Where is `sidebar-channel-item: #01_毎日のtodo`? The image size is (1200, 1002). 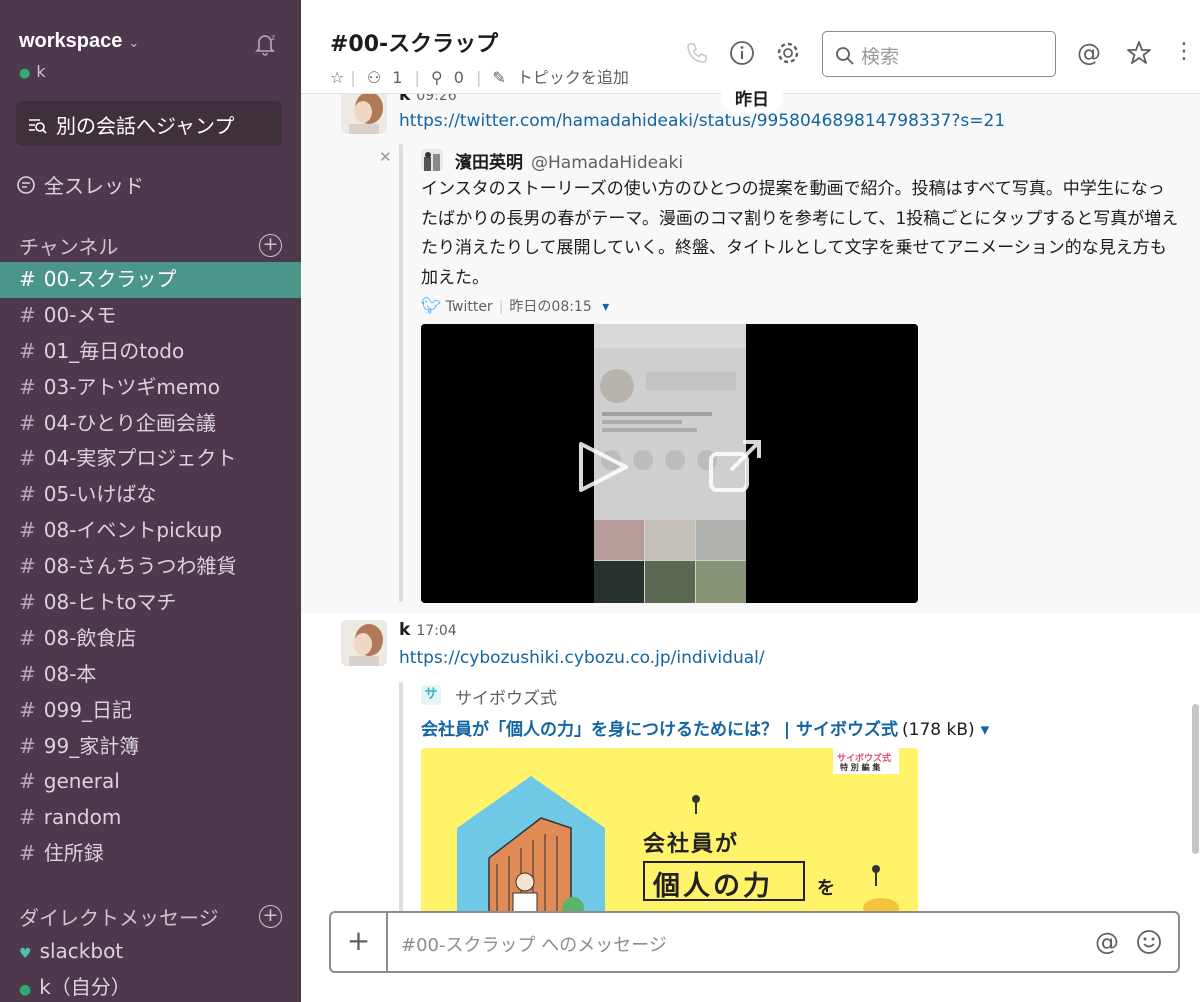
sidebar-channel-item: #01_毎日のtodo is located at coordinates (150, 352).